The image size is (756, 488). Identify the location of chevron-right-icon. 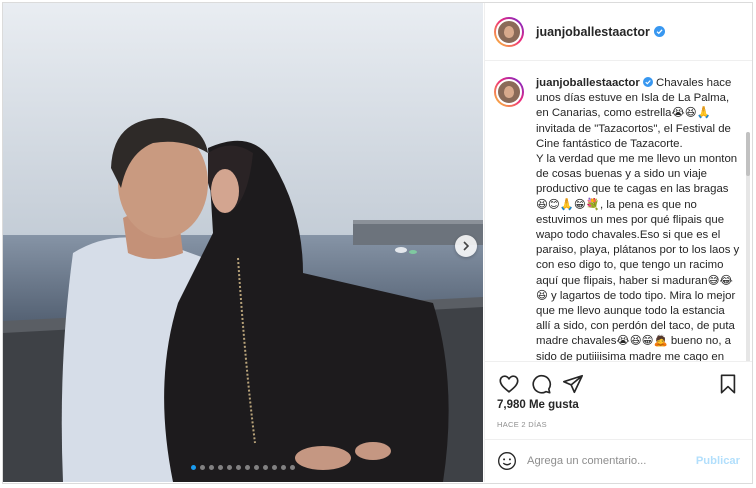
(466, 246).